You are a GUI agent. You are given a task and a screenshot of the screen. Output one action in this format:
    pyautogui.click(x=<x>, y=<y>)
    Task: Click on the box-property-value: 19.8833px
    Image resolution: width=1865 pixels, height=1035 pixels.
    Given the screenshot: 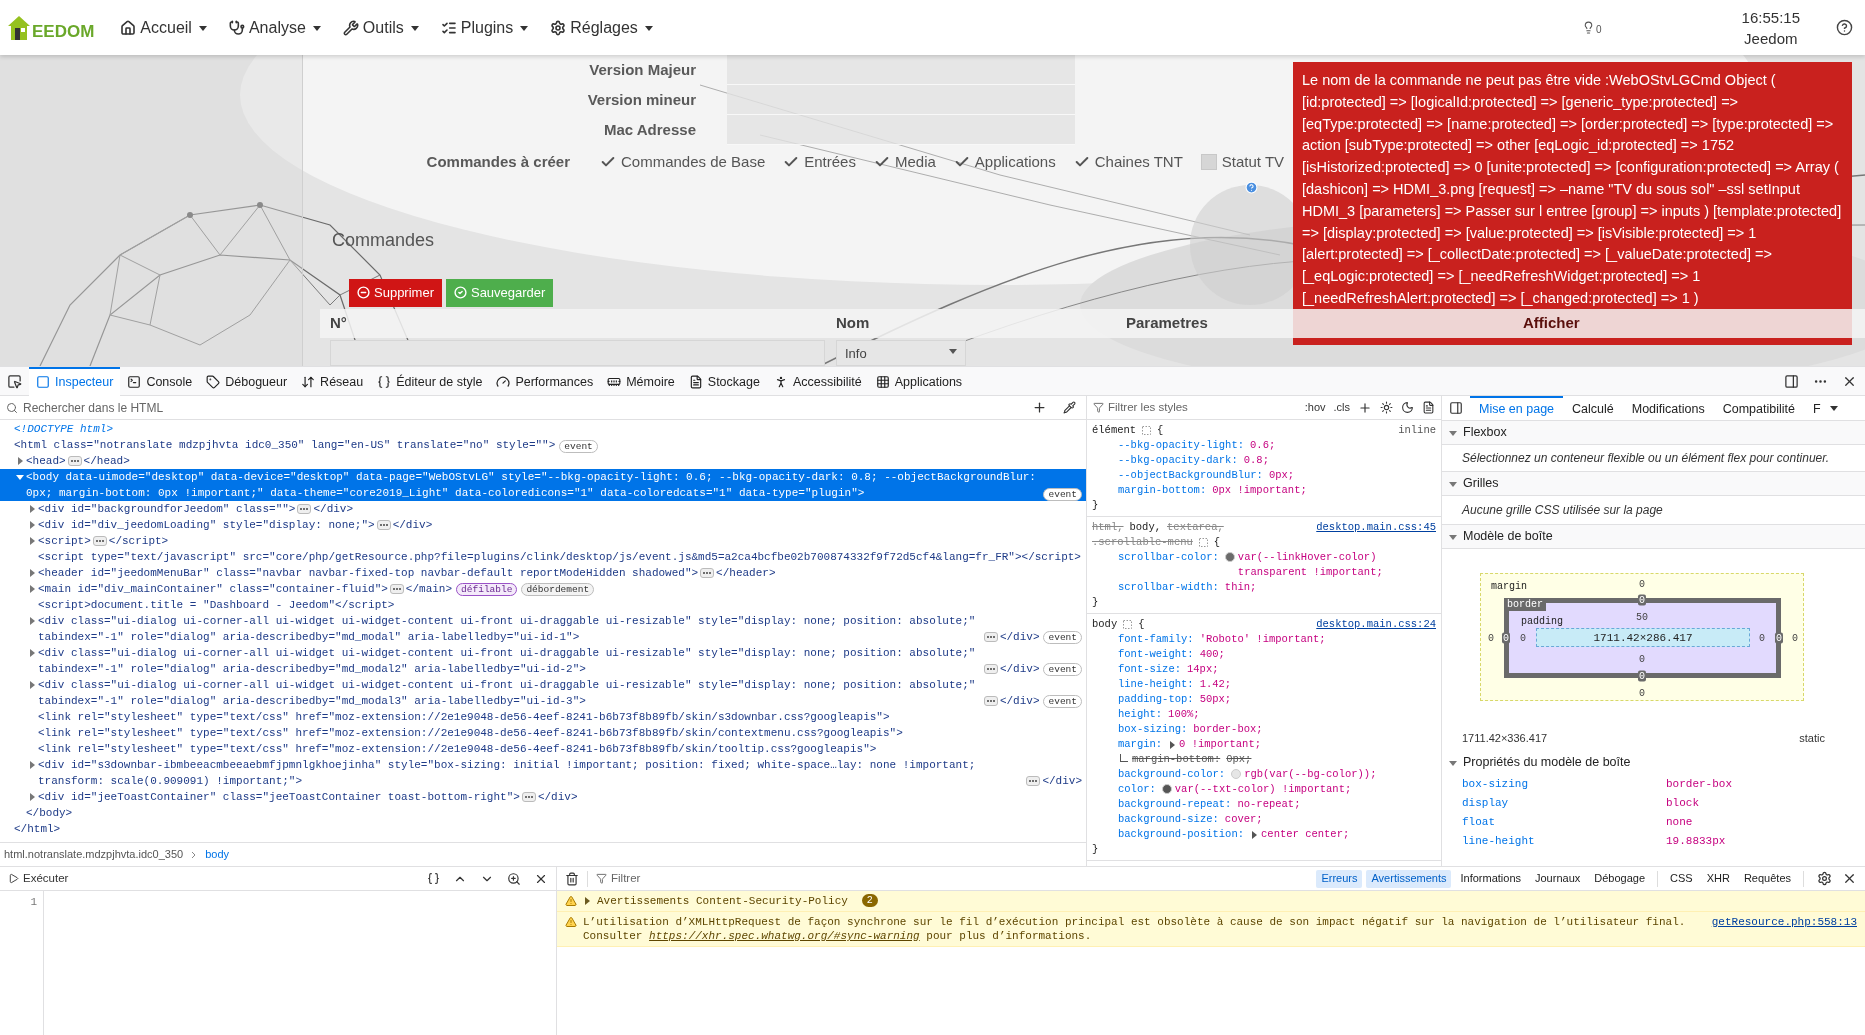 What is the action you would take?
    pyautogui.click(x=1696, y=841)
    